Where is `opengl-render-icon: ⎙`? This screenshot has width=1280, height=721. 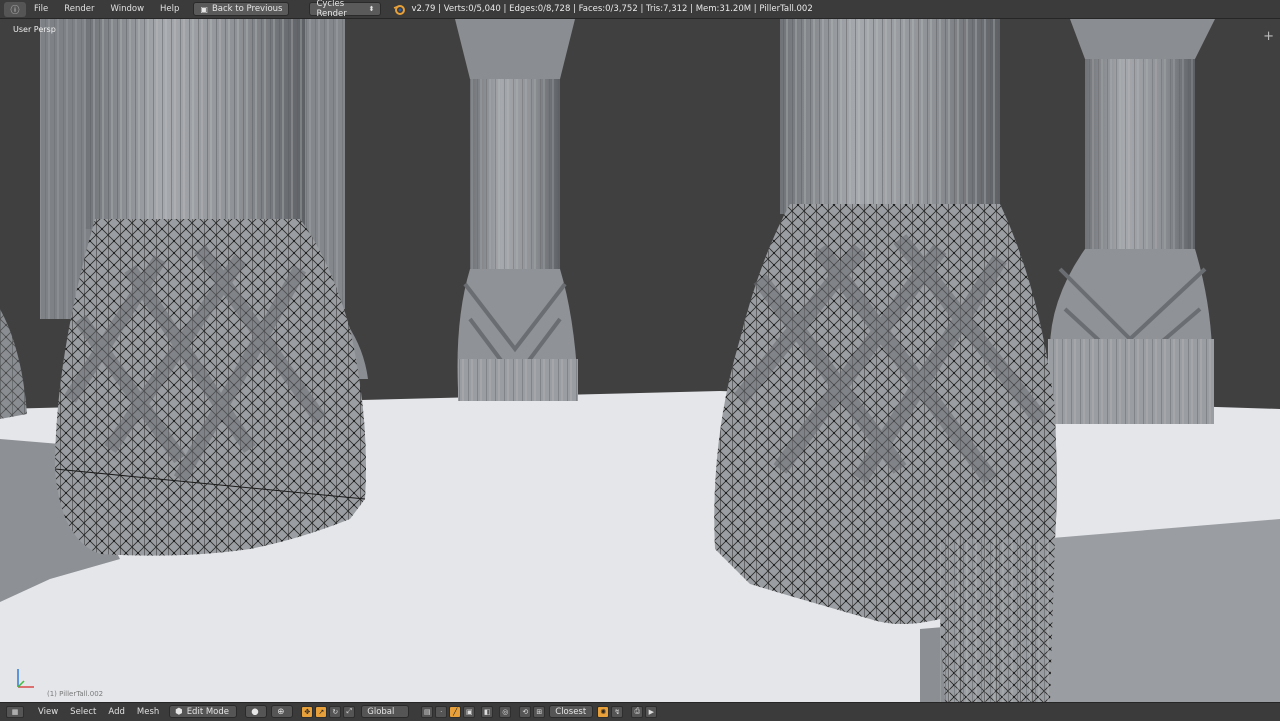
opengl-render-icon: ⎙ is located at coordinates (637, 711).